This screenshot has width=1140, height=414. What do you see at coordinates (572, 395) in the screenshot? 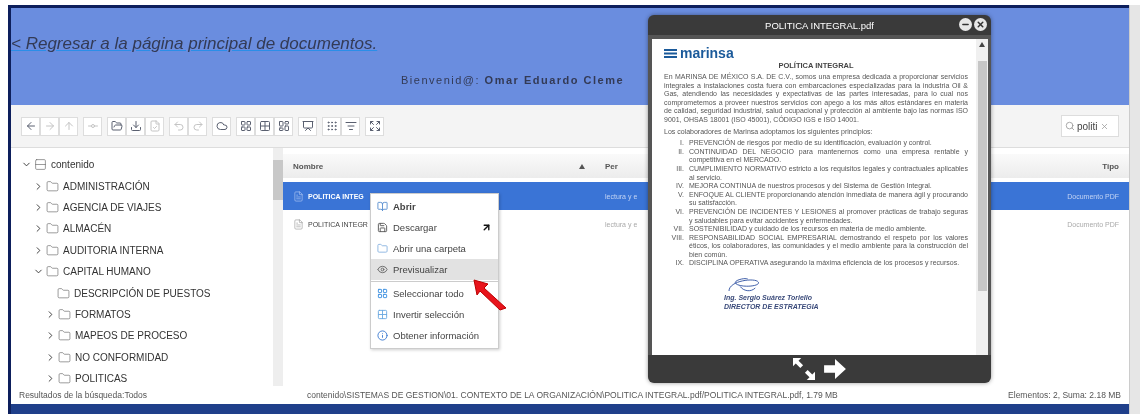
I see `file-path: contenido\SISTEMAS DE GESTION\01. CONTEXTO DE LA ORGANIZACIÓN\POLITICA INTEGRAL.pdf/POLITICA INTEGRAL.pdf, 1.79 MB` at bounding box center [572, 395].